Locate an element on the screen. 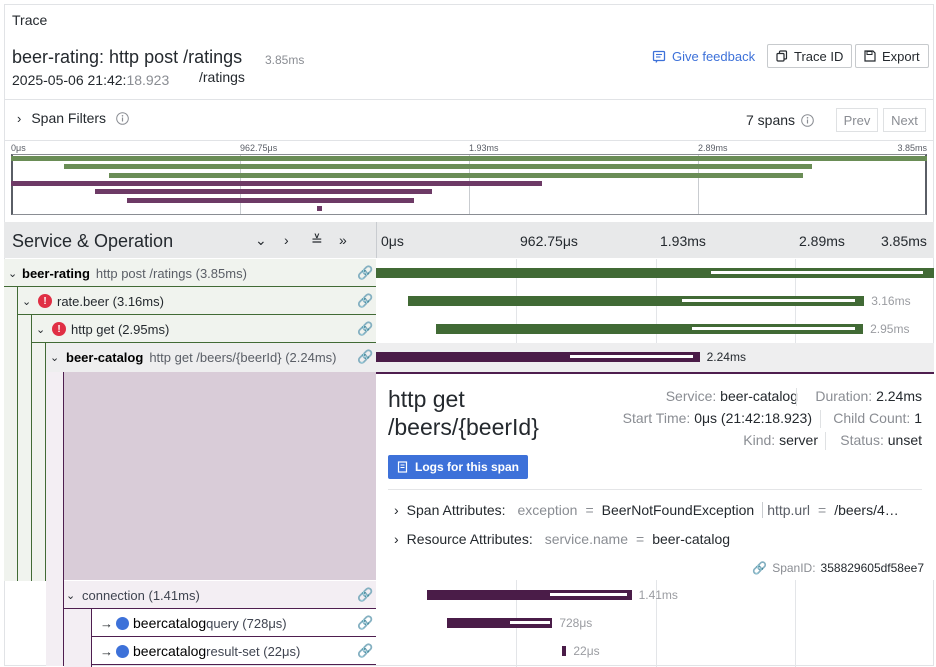  minimap-tick: 0μs is located at coordinates (18, 148).